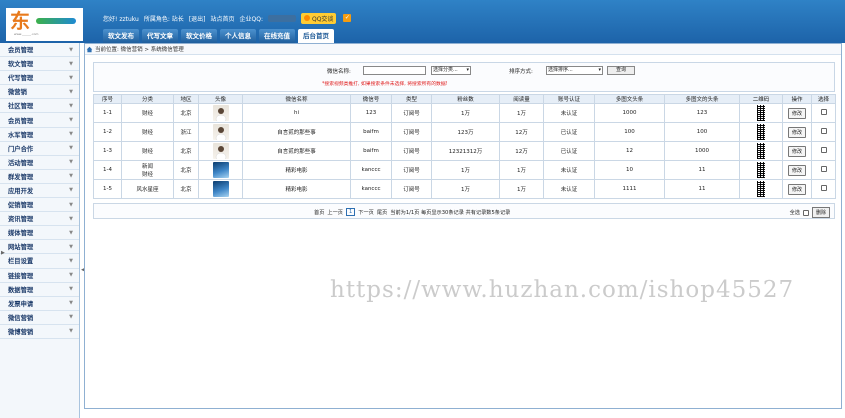 This screenshot has height=418, width=845. Describe the element at coordinates (21, 290) in the screenshot. I see `sidebar-item-label: 数据管理` at that location.